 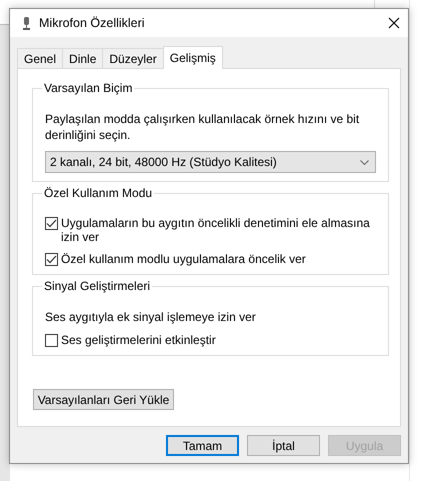 What do you see at coordinates (103, 399) in the screenshot?
I see `restore-defaults-button: Varsayılanları Geri Yükle` at bounding box center [103, 399].